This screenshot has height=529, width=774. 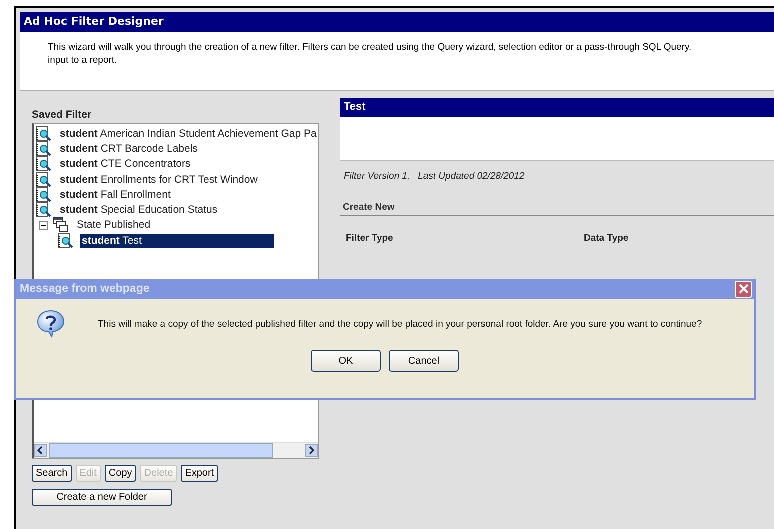 I want to click on column-heading: Data Type, so click(x=606, y=238).